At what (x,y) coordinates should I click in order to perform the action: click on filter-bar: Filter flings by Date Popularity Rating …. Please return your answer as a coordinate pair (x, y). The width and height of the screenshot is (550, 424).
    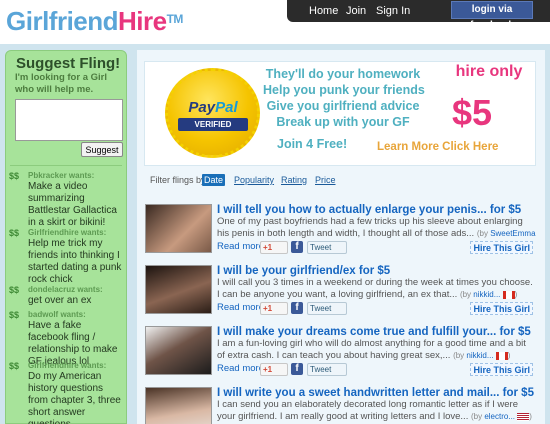
    Looking at the image, I should click on (340, 180).